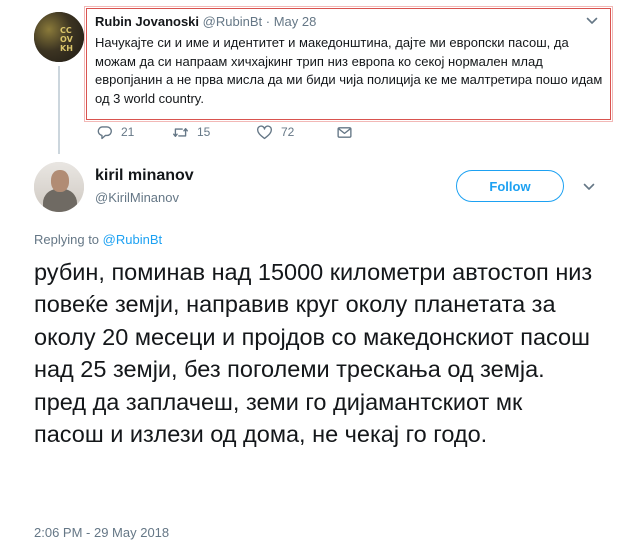 Image resolution: width=630 pixels, height=554 pixels. I want to click on replying-to-prefix: Replying to, so click(67, 239).